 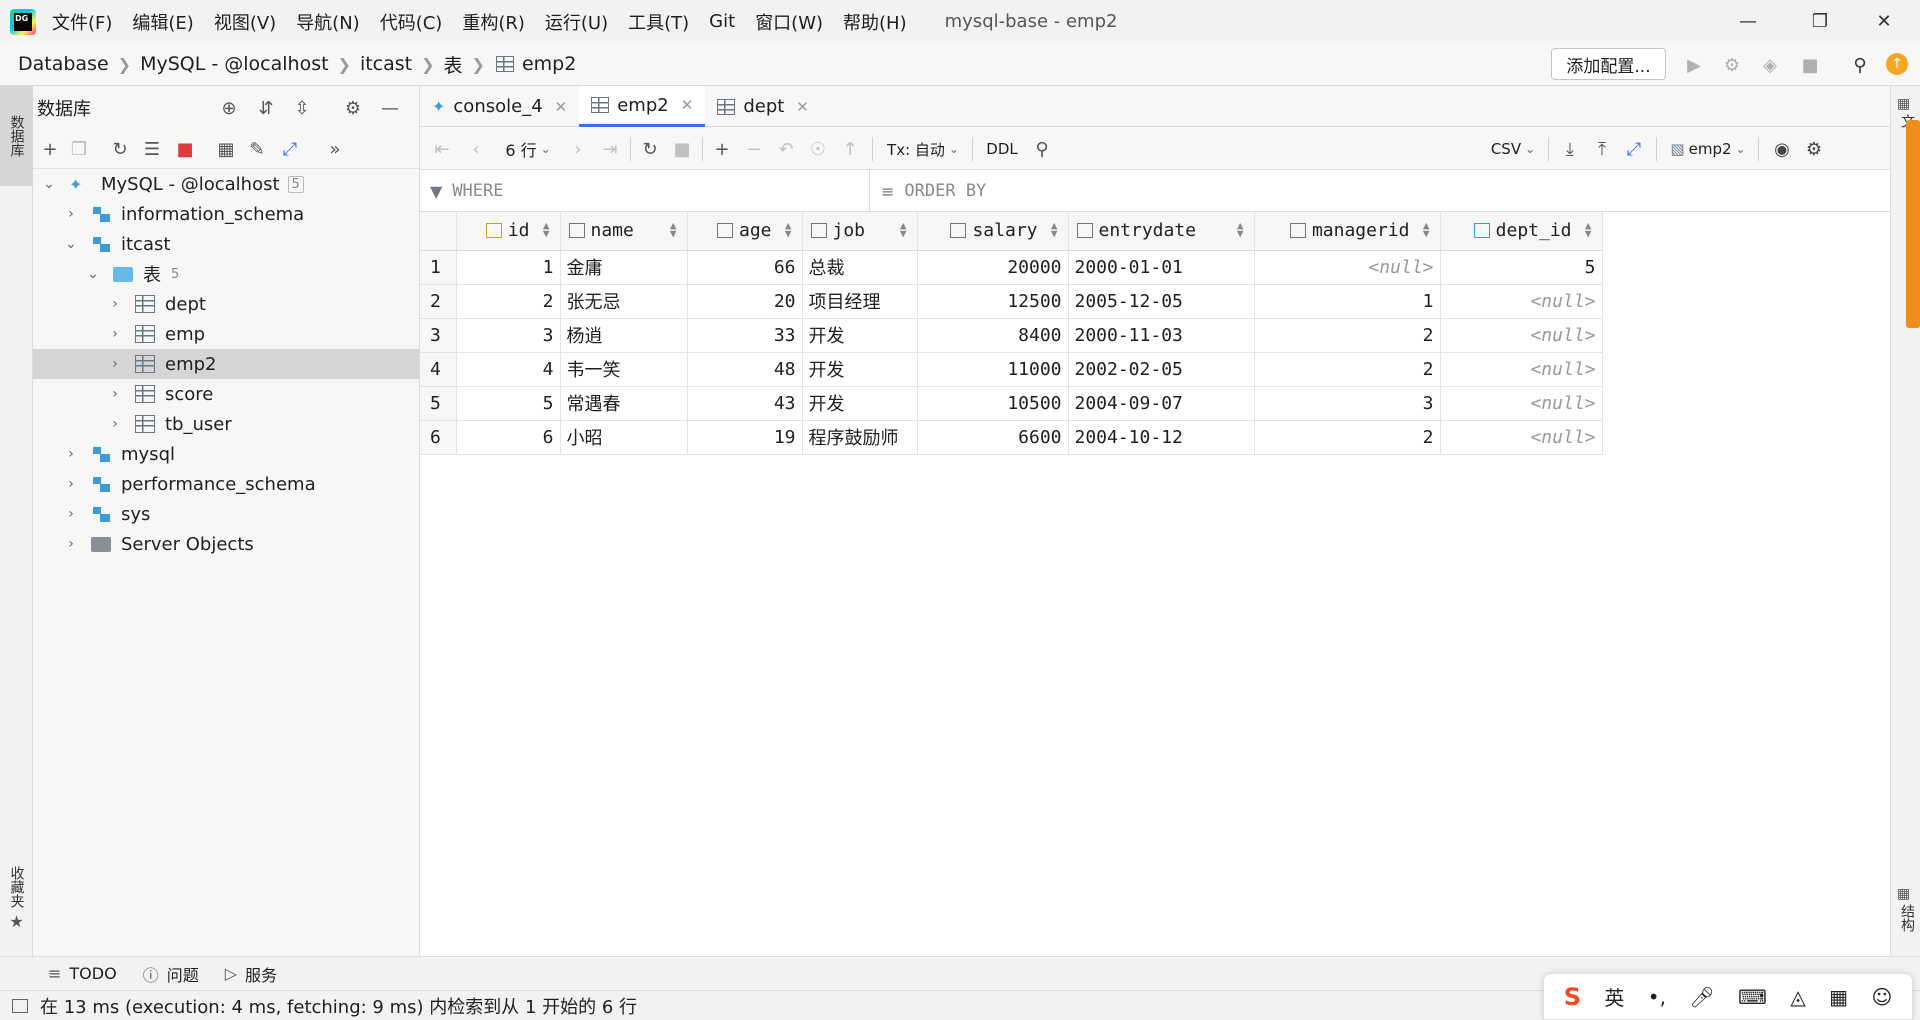 What do you see at coordinates (1570, 149) in the screenshot?
I see `download-icon: ⤓` at bounding box center [1570, 149].